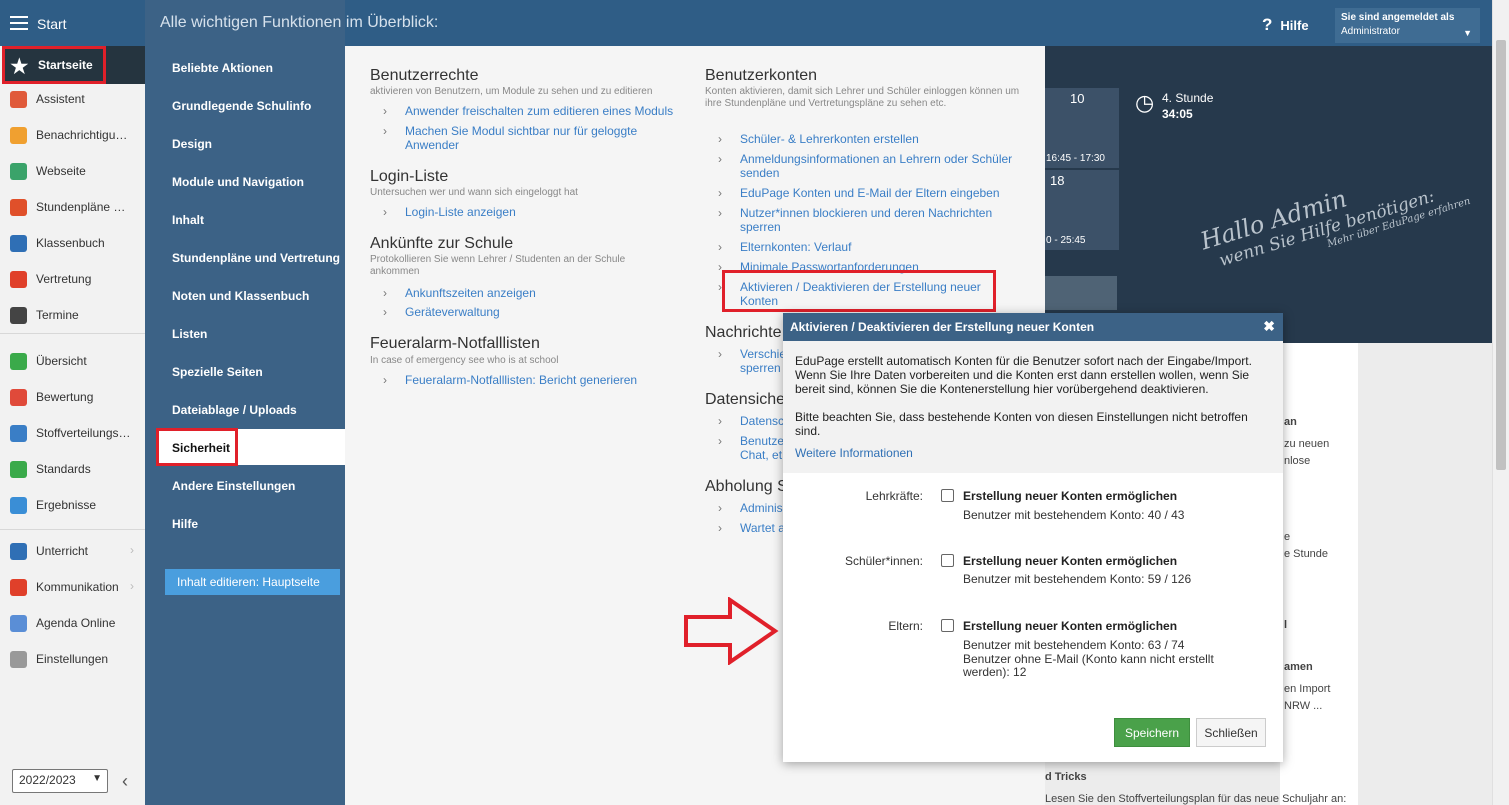  Describe the element at coordinates (1081, 293) in the screenshot. I see `dashboard-button` at that location.